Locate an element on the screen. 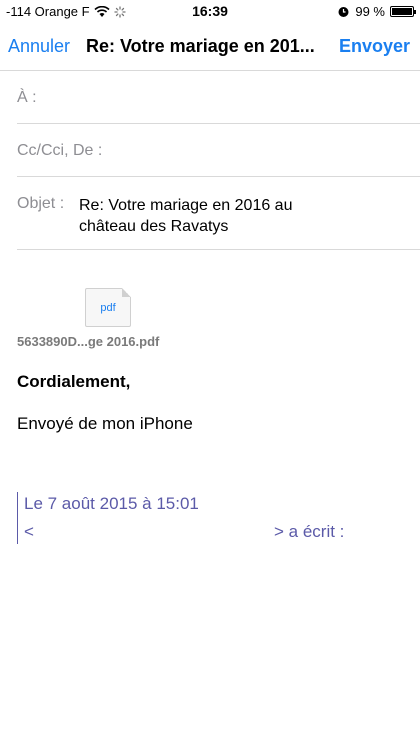  battery-percent: 99 % is located at coordinates (370, 11).